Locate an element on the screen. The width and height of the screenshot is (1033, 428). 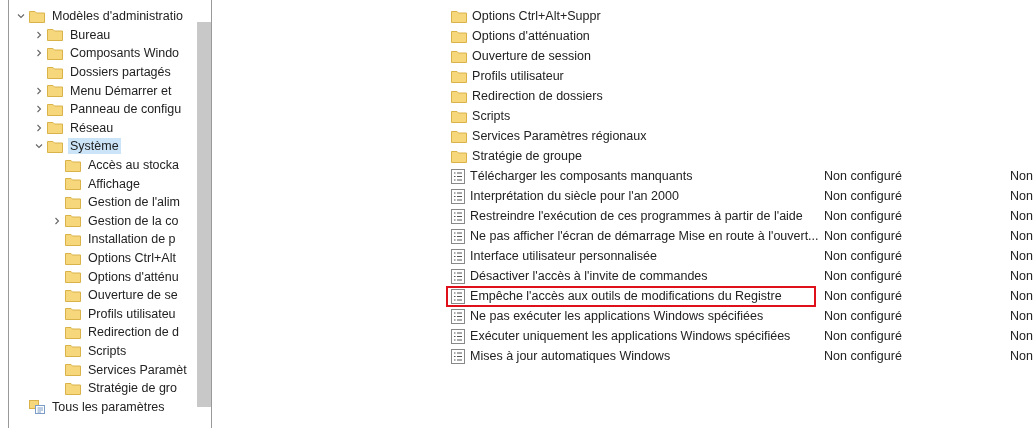
list-item: Interprétation du siècle pour l'an 2000 is located at coordinates (574, 196).